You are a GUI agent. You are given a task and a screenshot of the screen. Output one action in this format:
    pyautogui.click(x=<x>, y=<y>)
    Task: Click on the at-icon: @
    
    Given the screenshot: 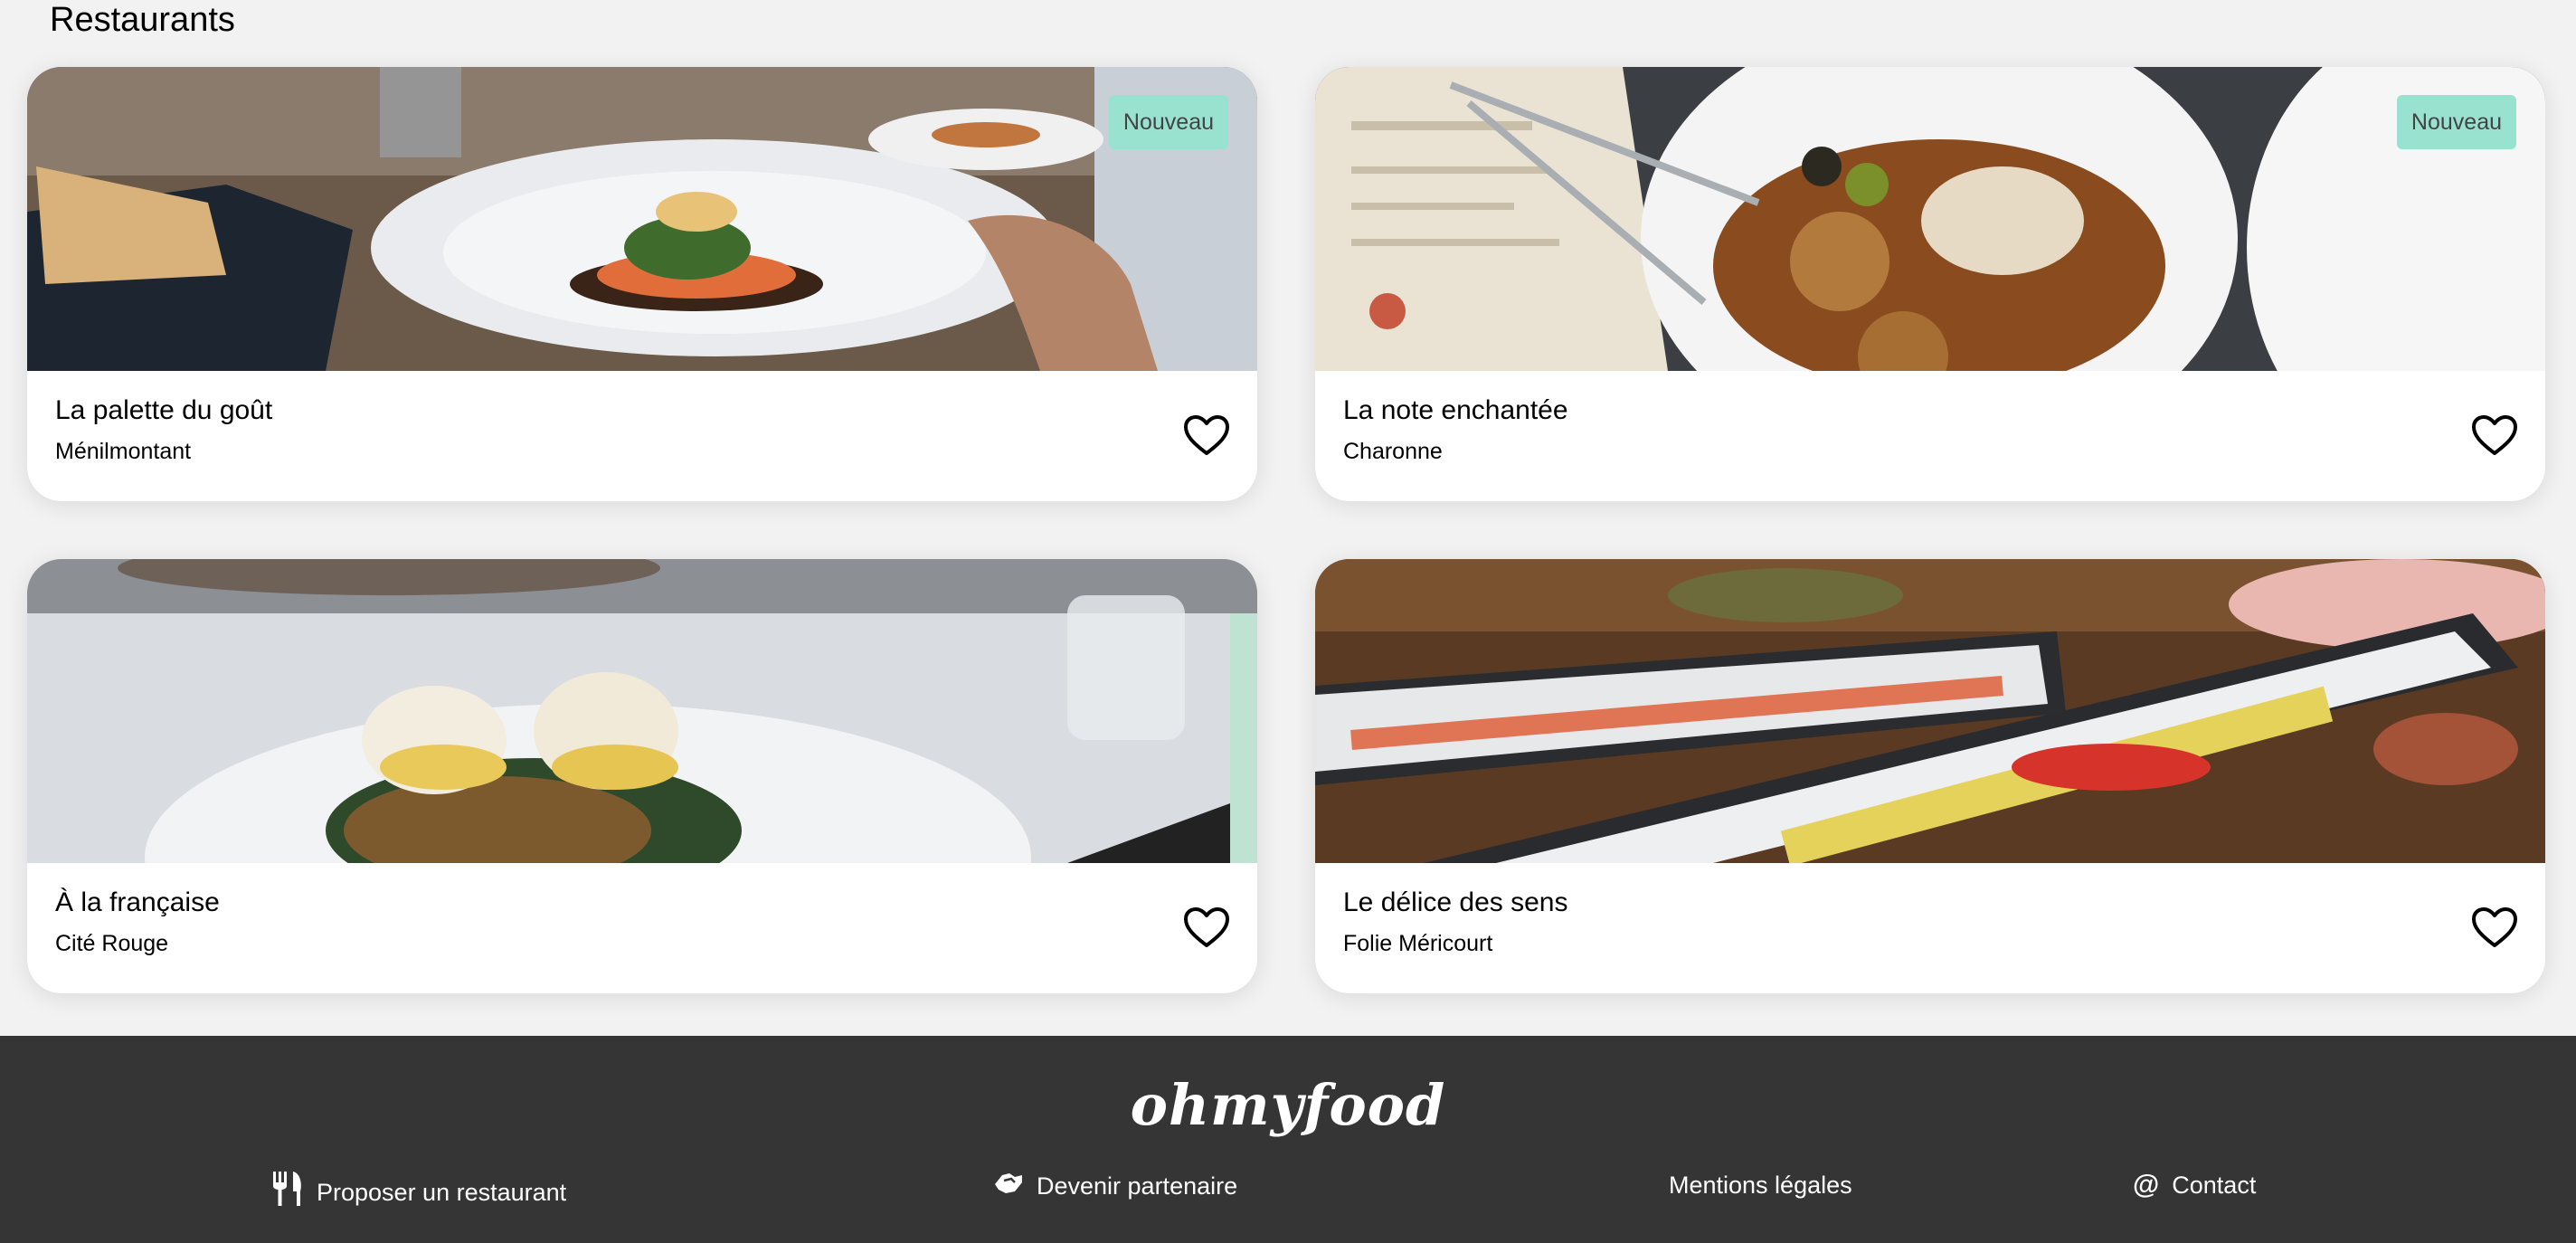 What is the action you would take?
    pyautogui.click(x=2147, y=1185)
    